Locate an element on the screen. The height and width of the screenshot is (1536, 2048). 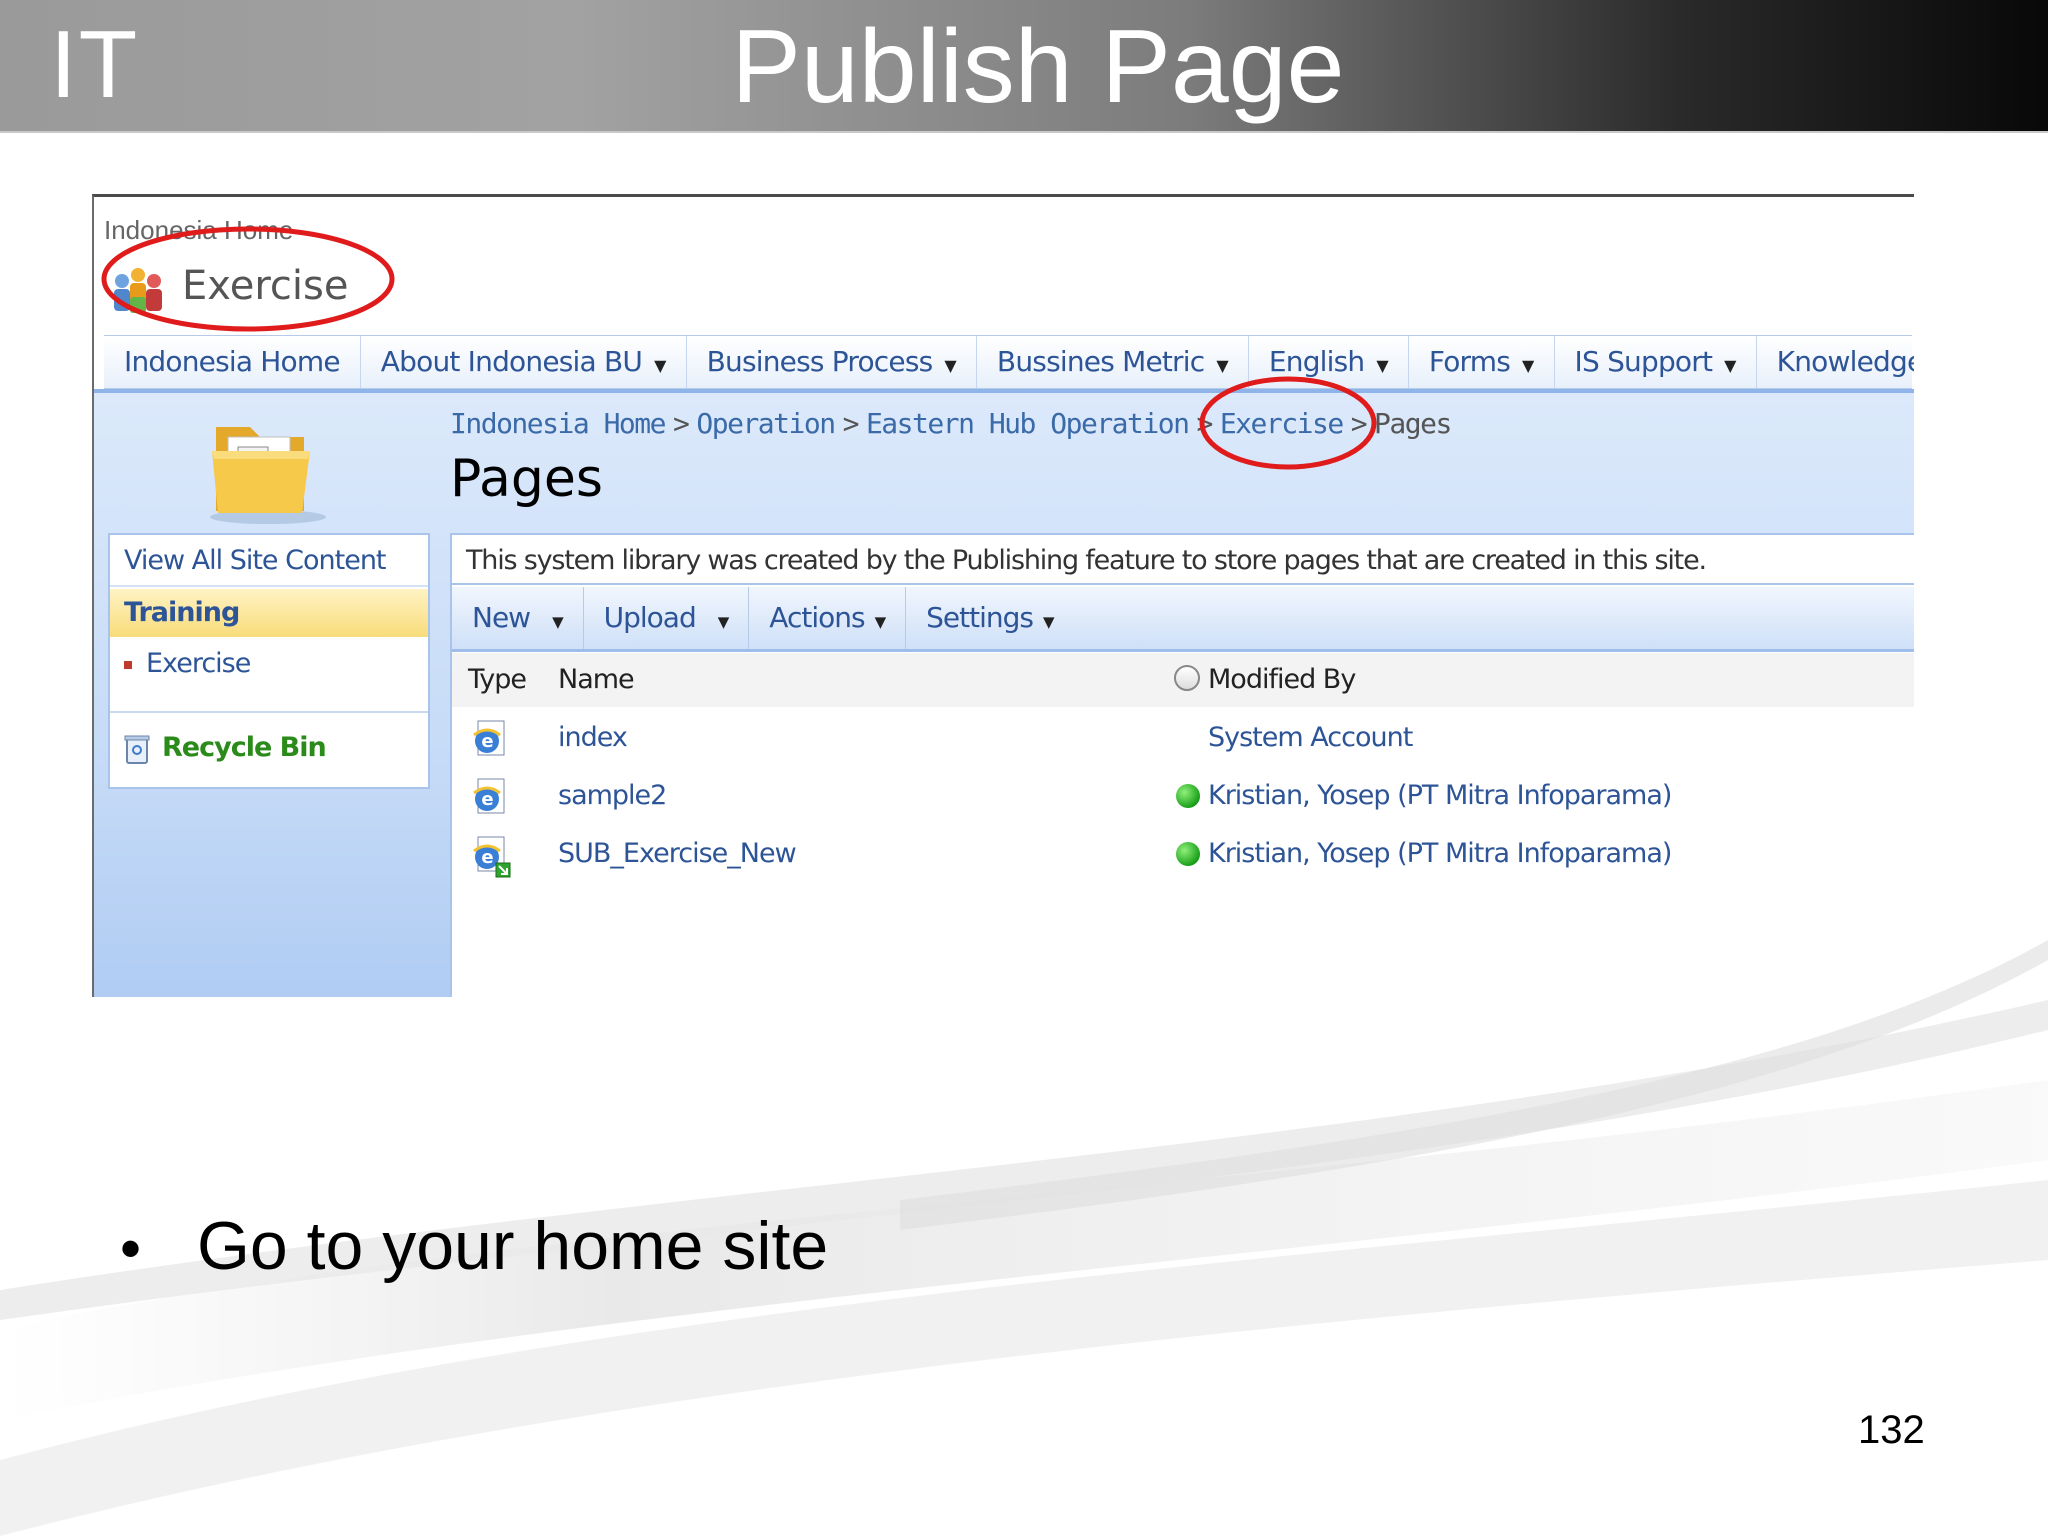
breadcrumb-item: Eastern Hub Operation is located at coordinates (1028, 423).